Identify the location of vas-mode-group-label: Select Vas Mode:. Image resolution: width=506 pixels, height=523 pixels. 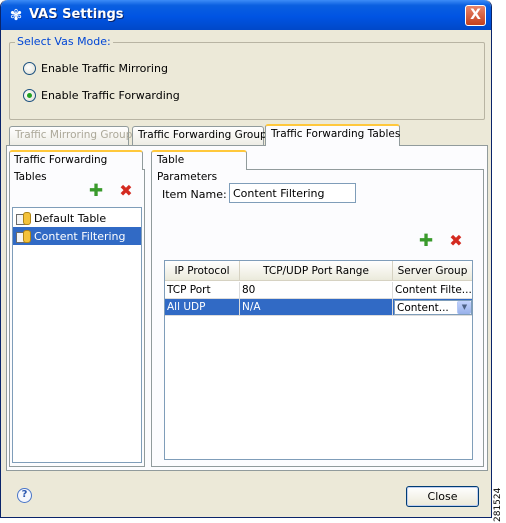
(64, 41).